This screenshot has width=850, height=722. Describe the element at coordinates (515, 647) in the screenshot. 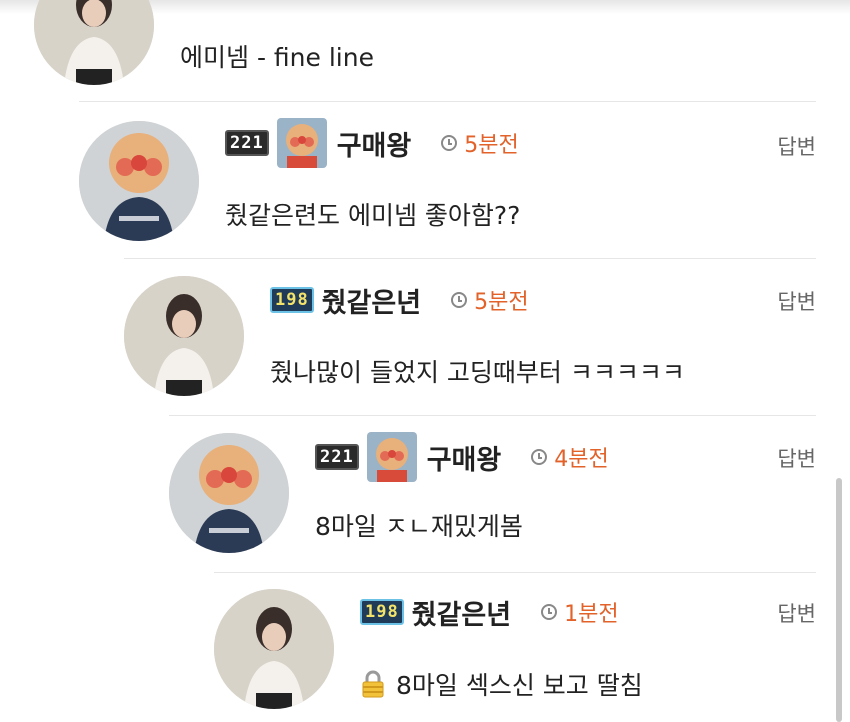

I see `comment-item: 198 줬같은년 1분전 답변 8마일 섹스신 보고 딸침` at that location.